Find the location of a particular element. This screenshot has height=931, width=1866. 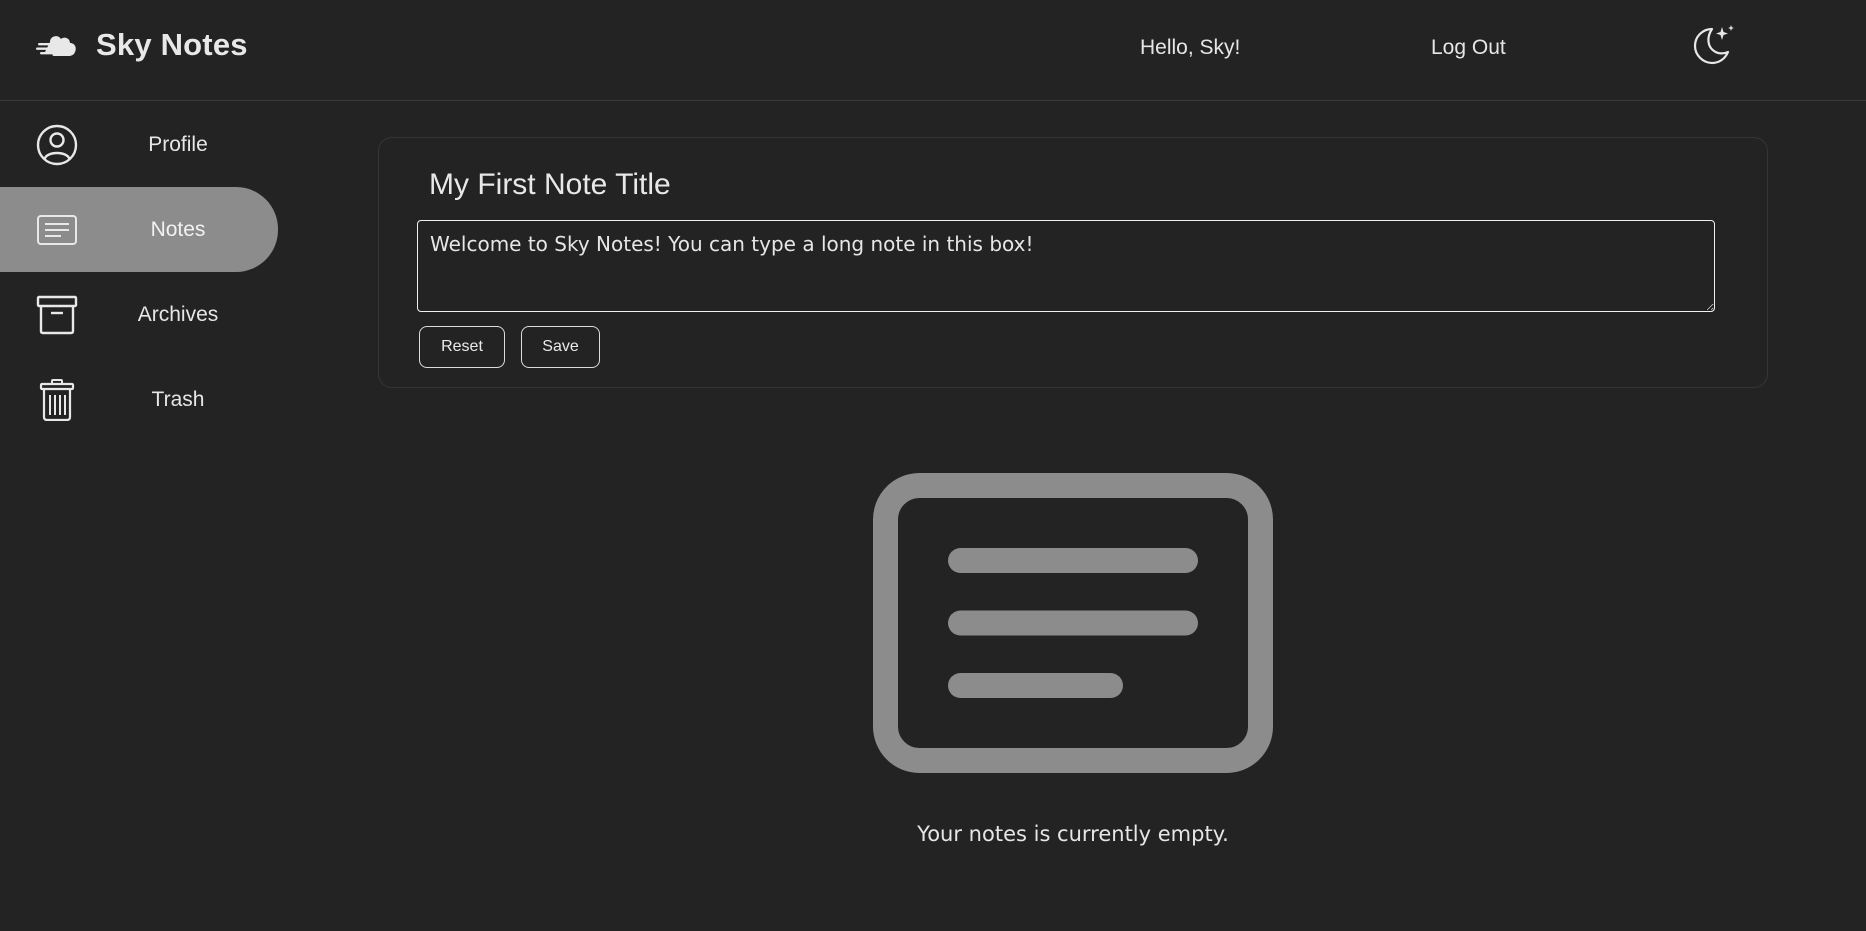

sidebar-item-archives: Archives is located at coordinates (139, 314).